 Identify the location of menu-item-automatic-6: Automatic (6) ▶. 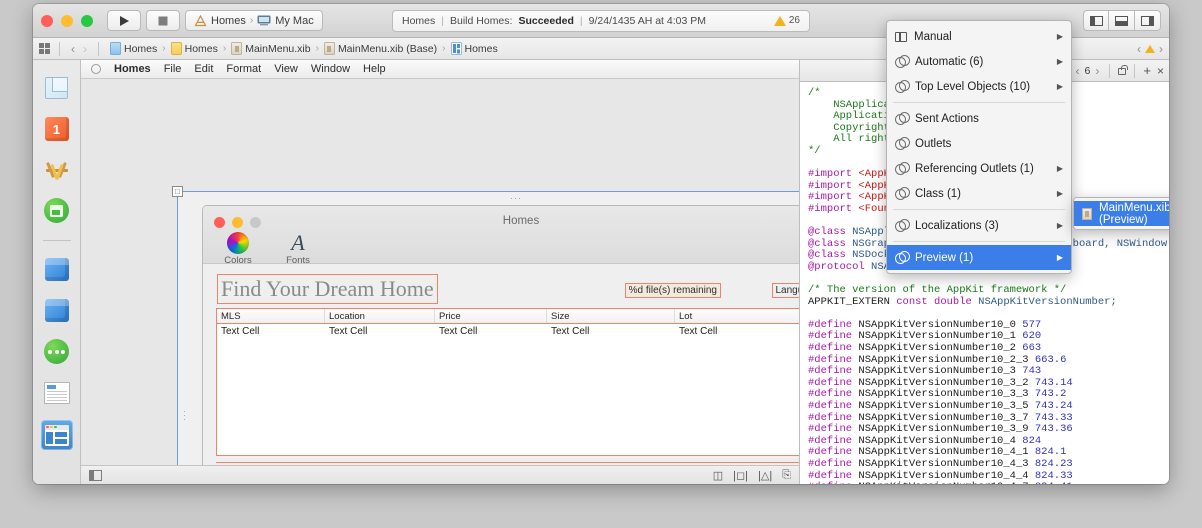
(979, 61).